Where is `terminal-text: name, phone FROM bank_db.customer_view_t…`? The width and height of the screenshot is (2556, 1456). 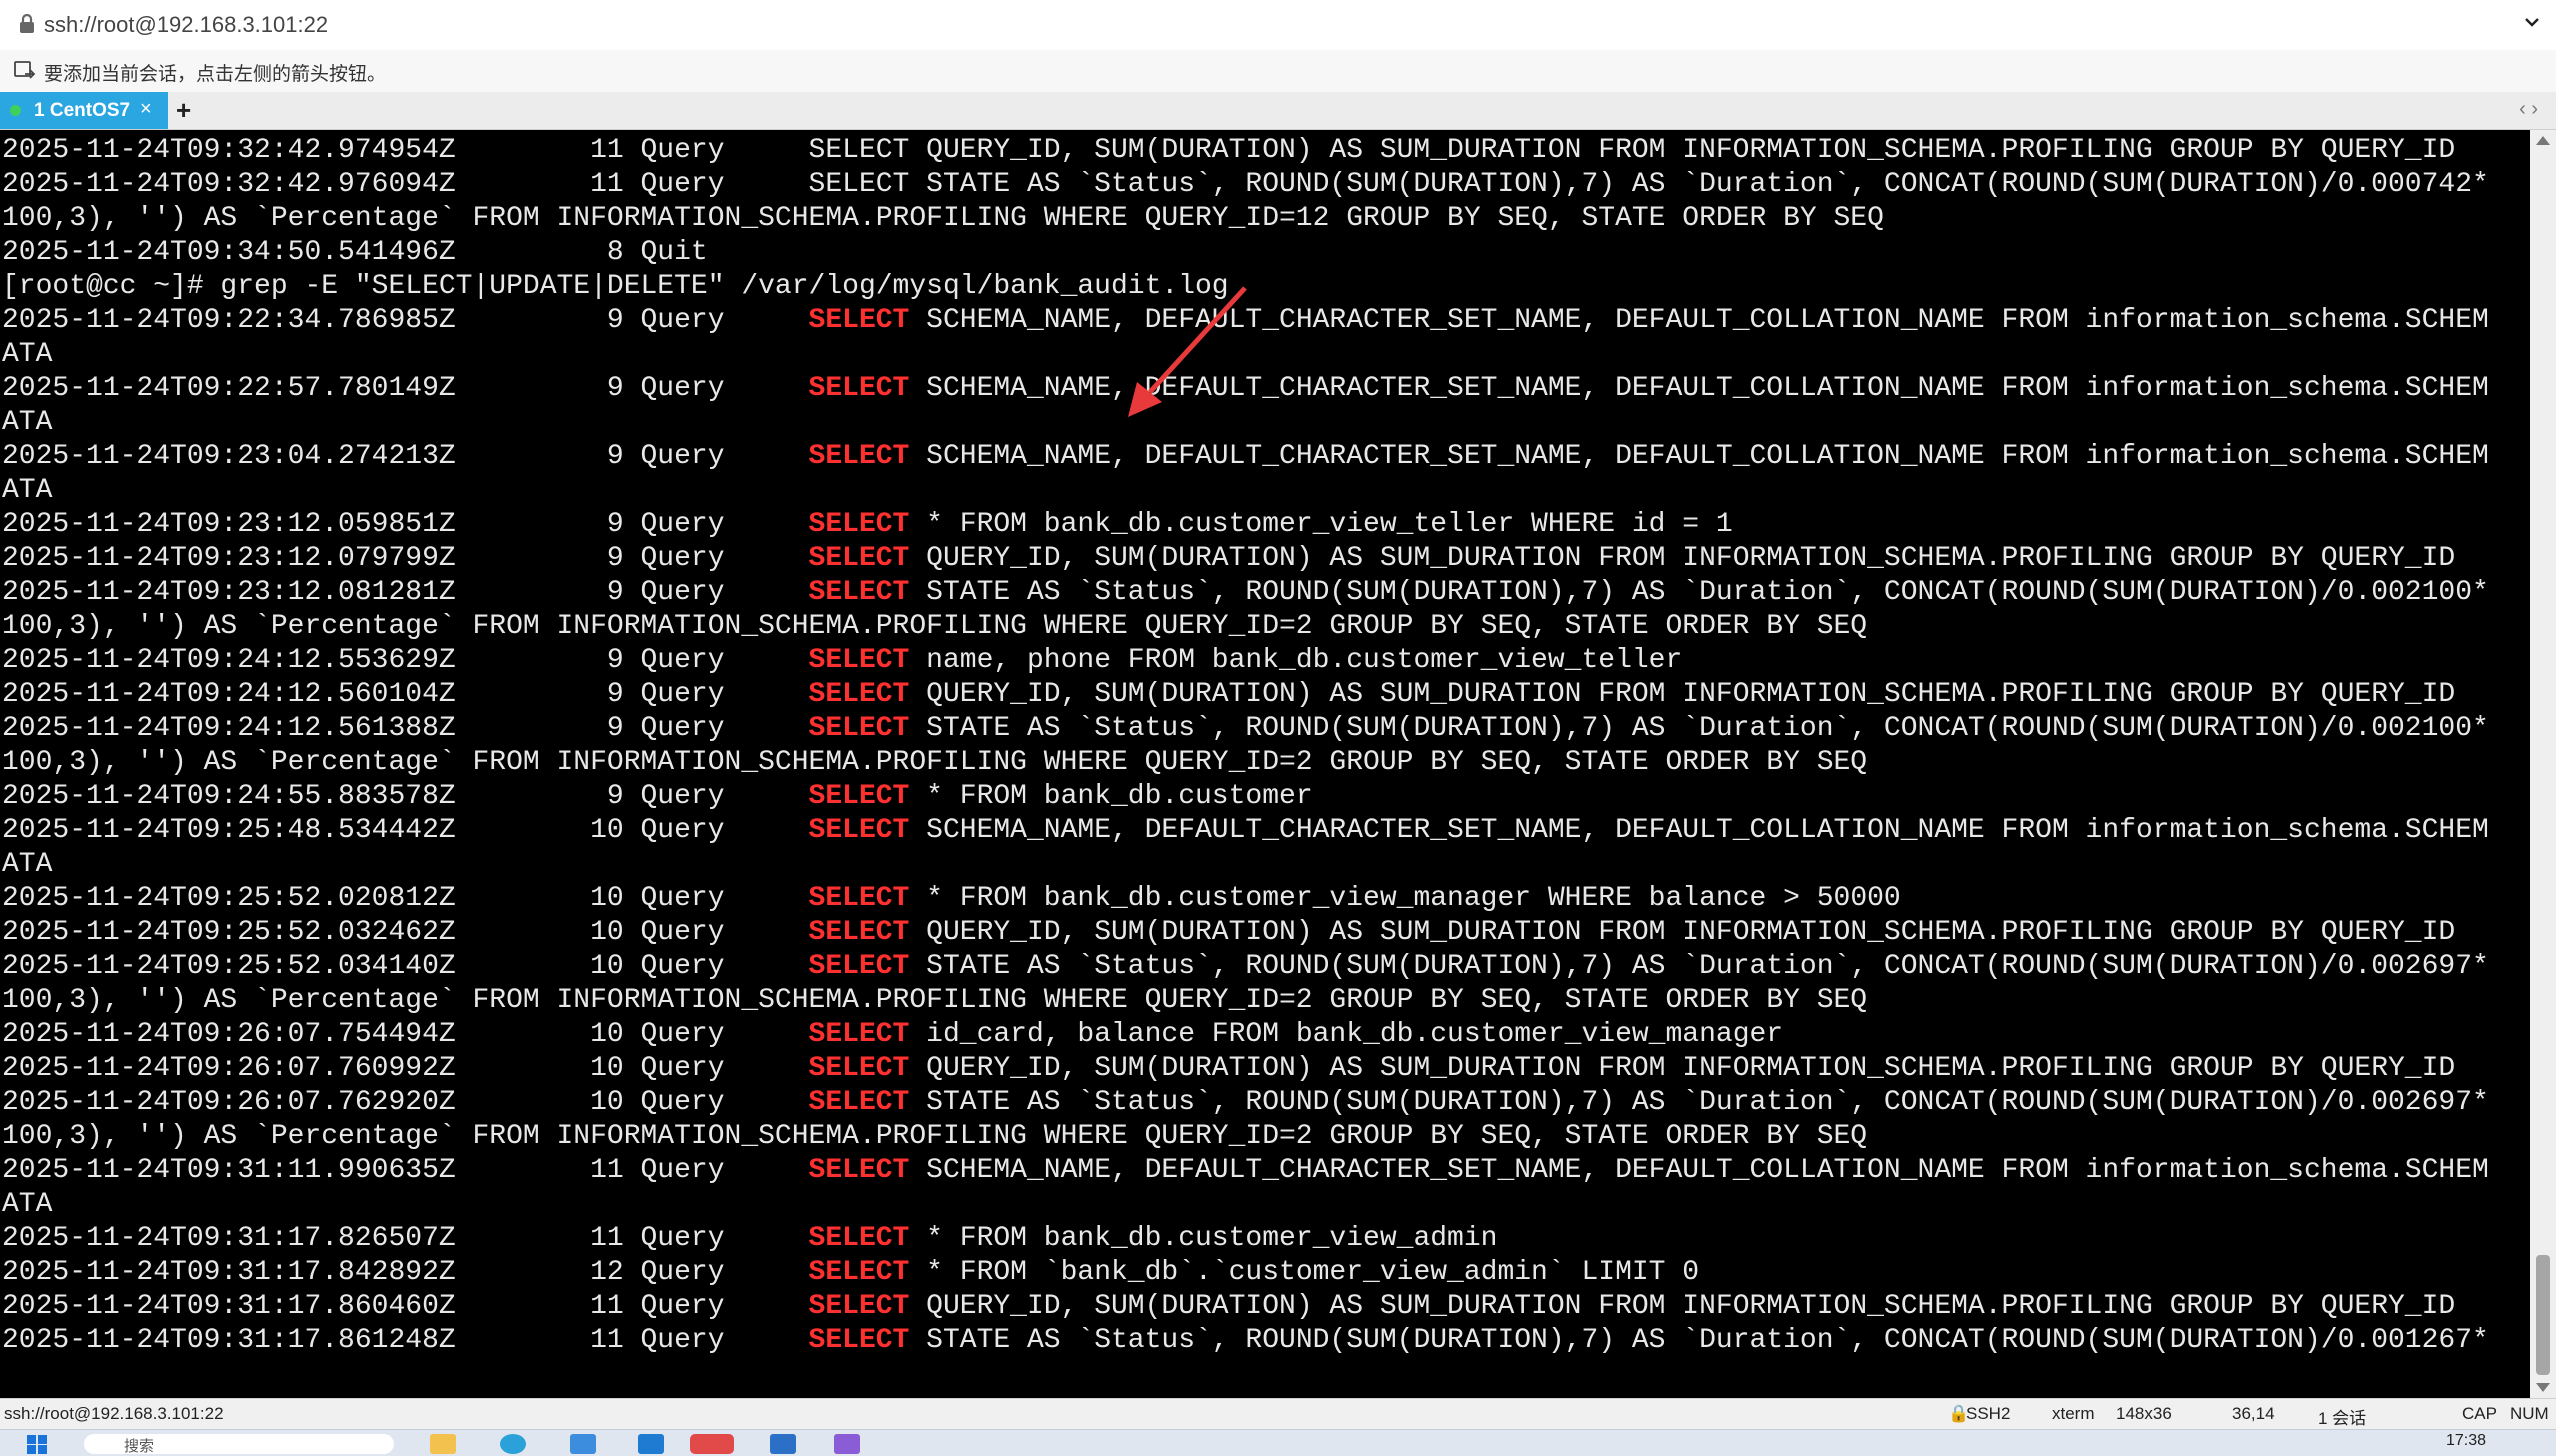
terminal-text: name, phone FROM bank_db.customer_view_t… is located at coordinates (1296, 660).